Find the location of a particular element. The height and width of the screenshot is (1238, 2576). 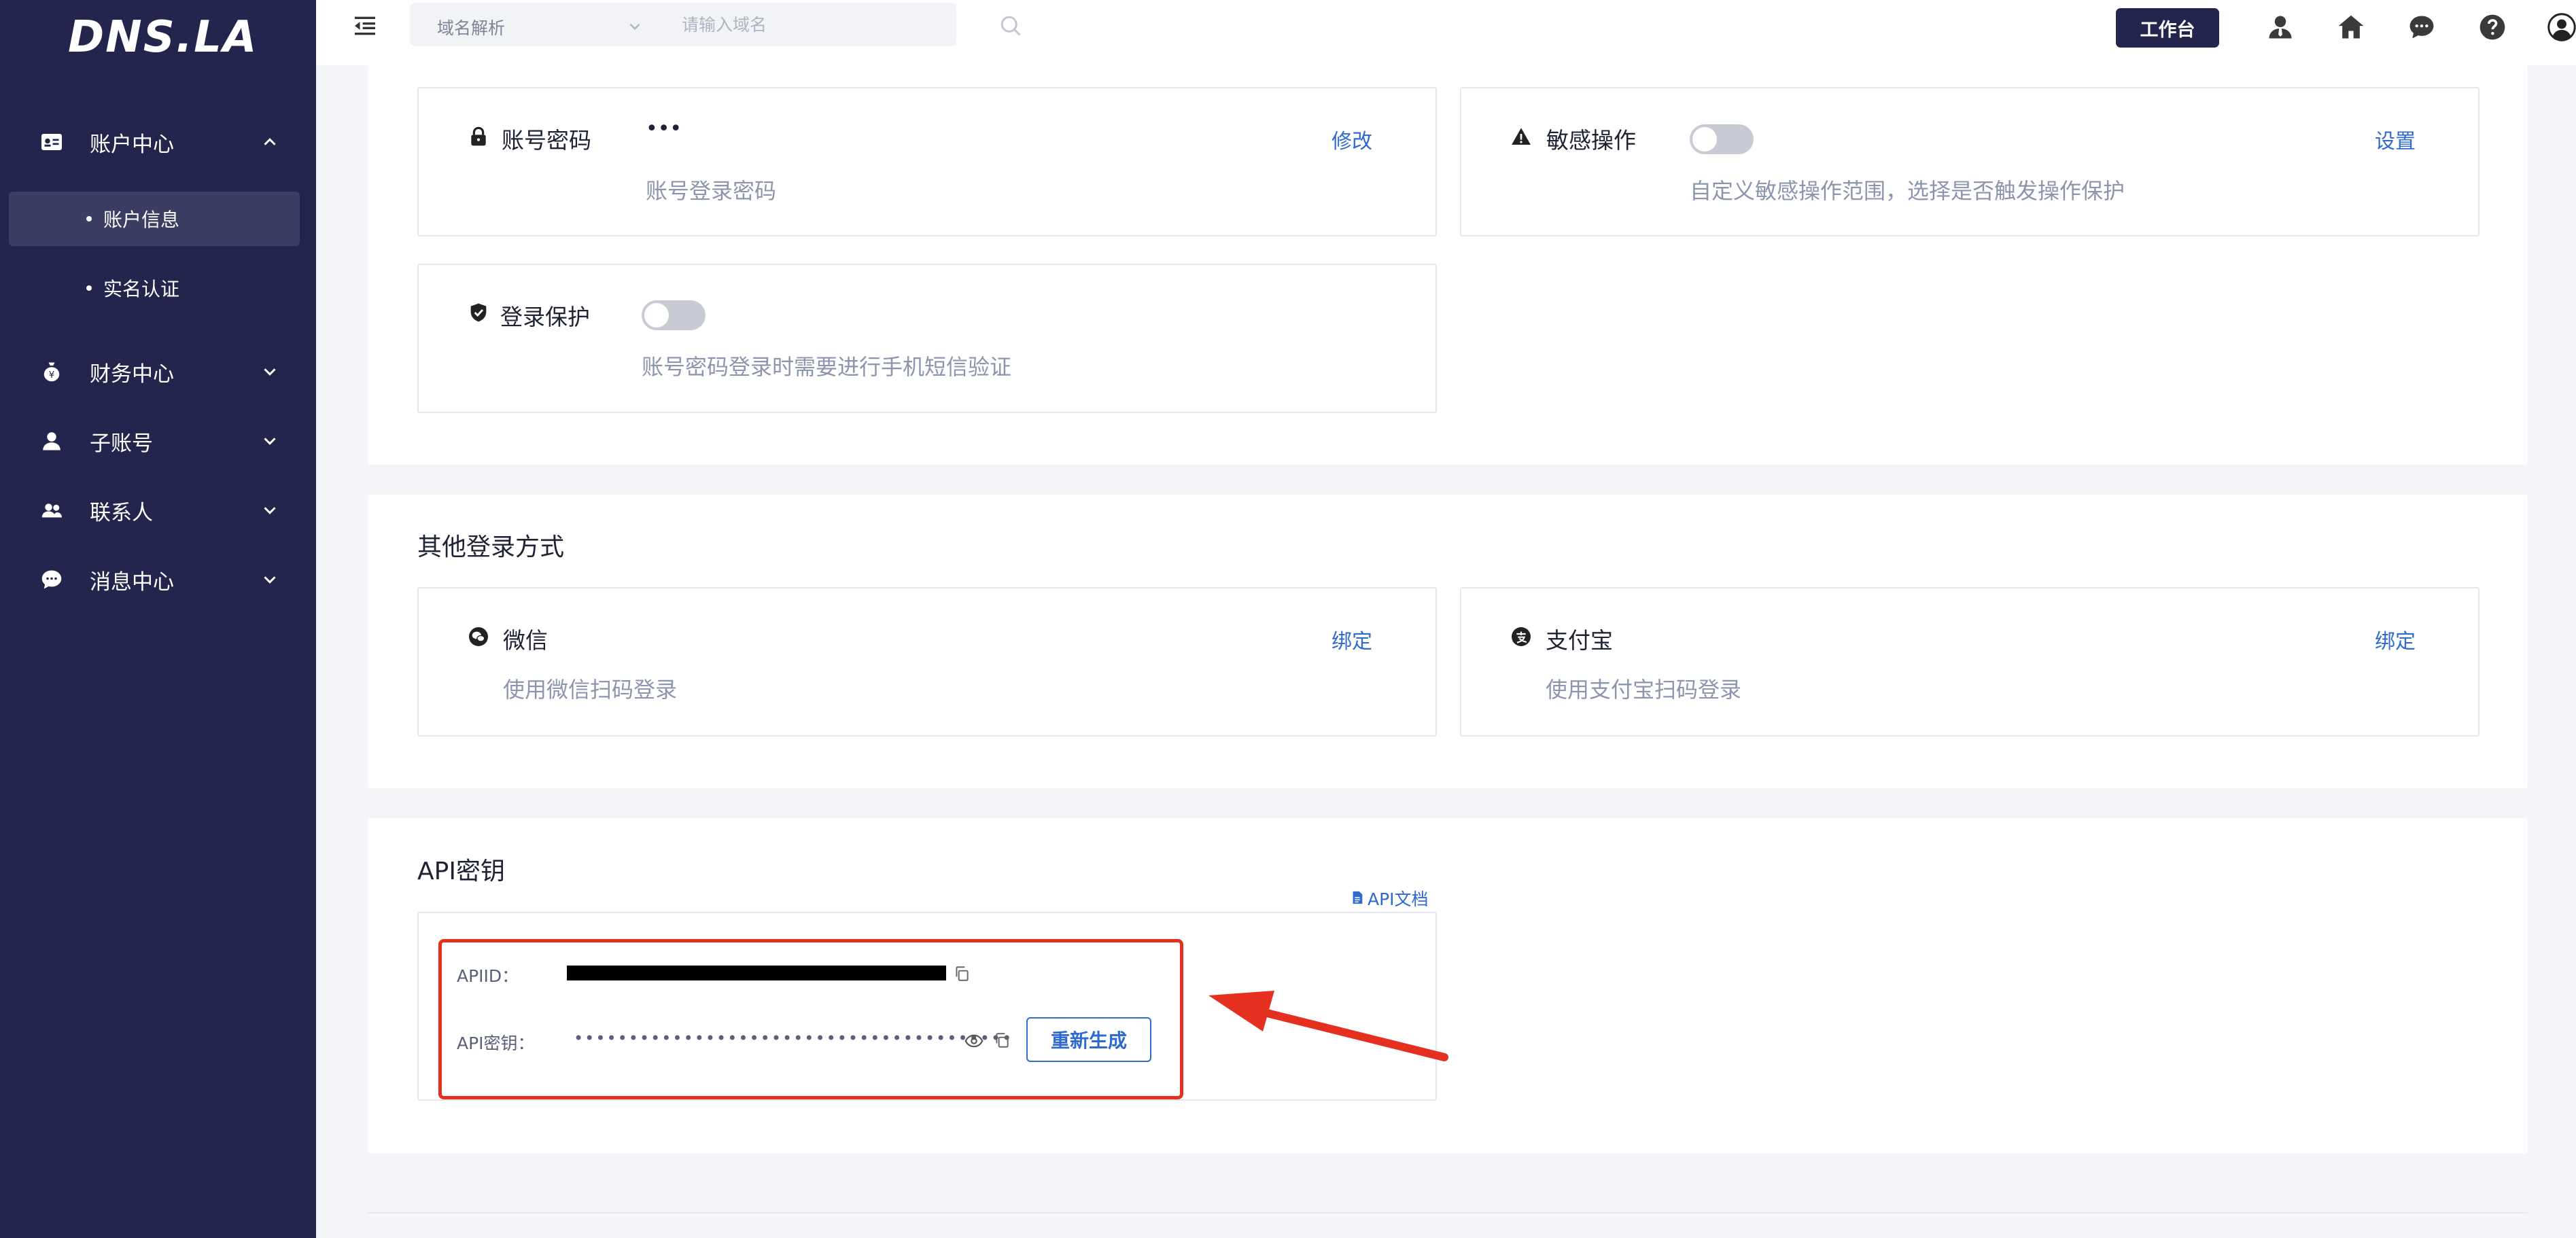

sidebar-item-label: 账户信息 is located at coordinates (141, 220).